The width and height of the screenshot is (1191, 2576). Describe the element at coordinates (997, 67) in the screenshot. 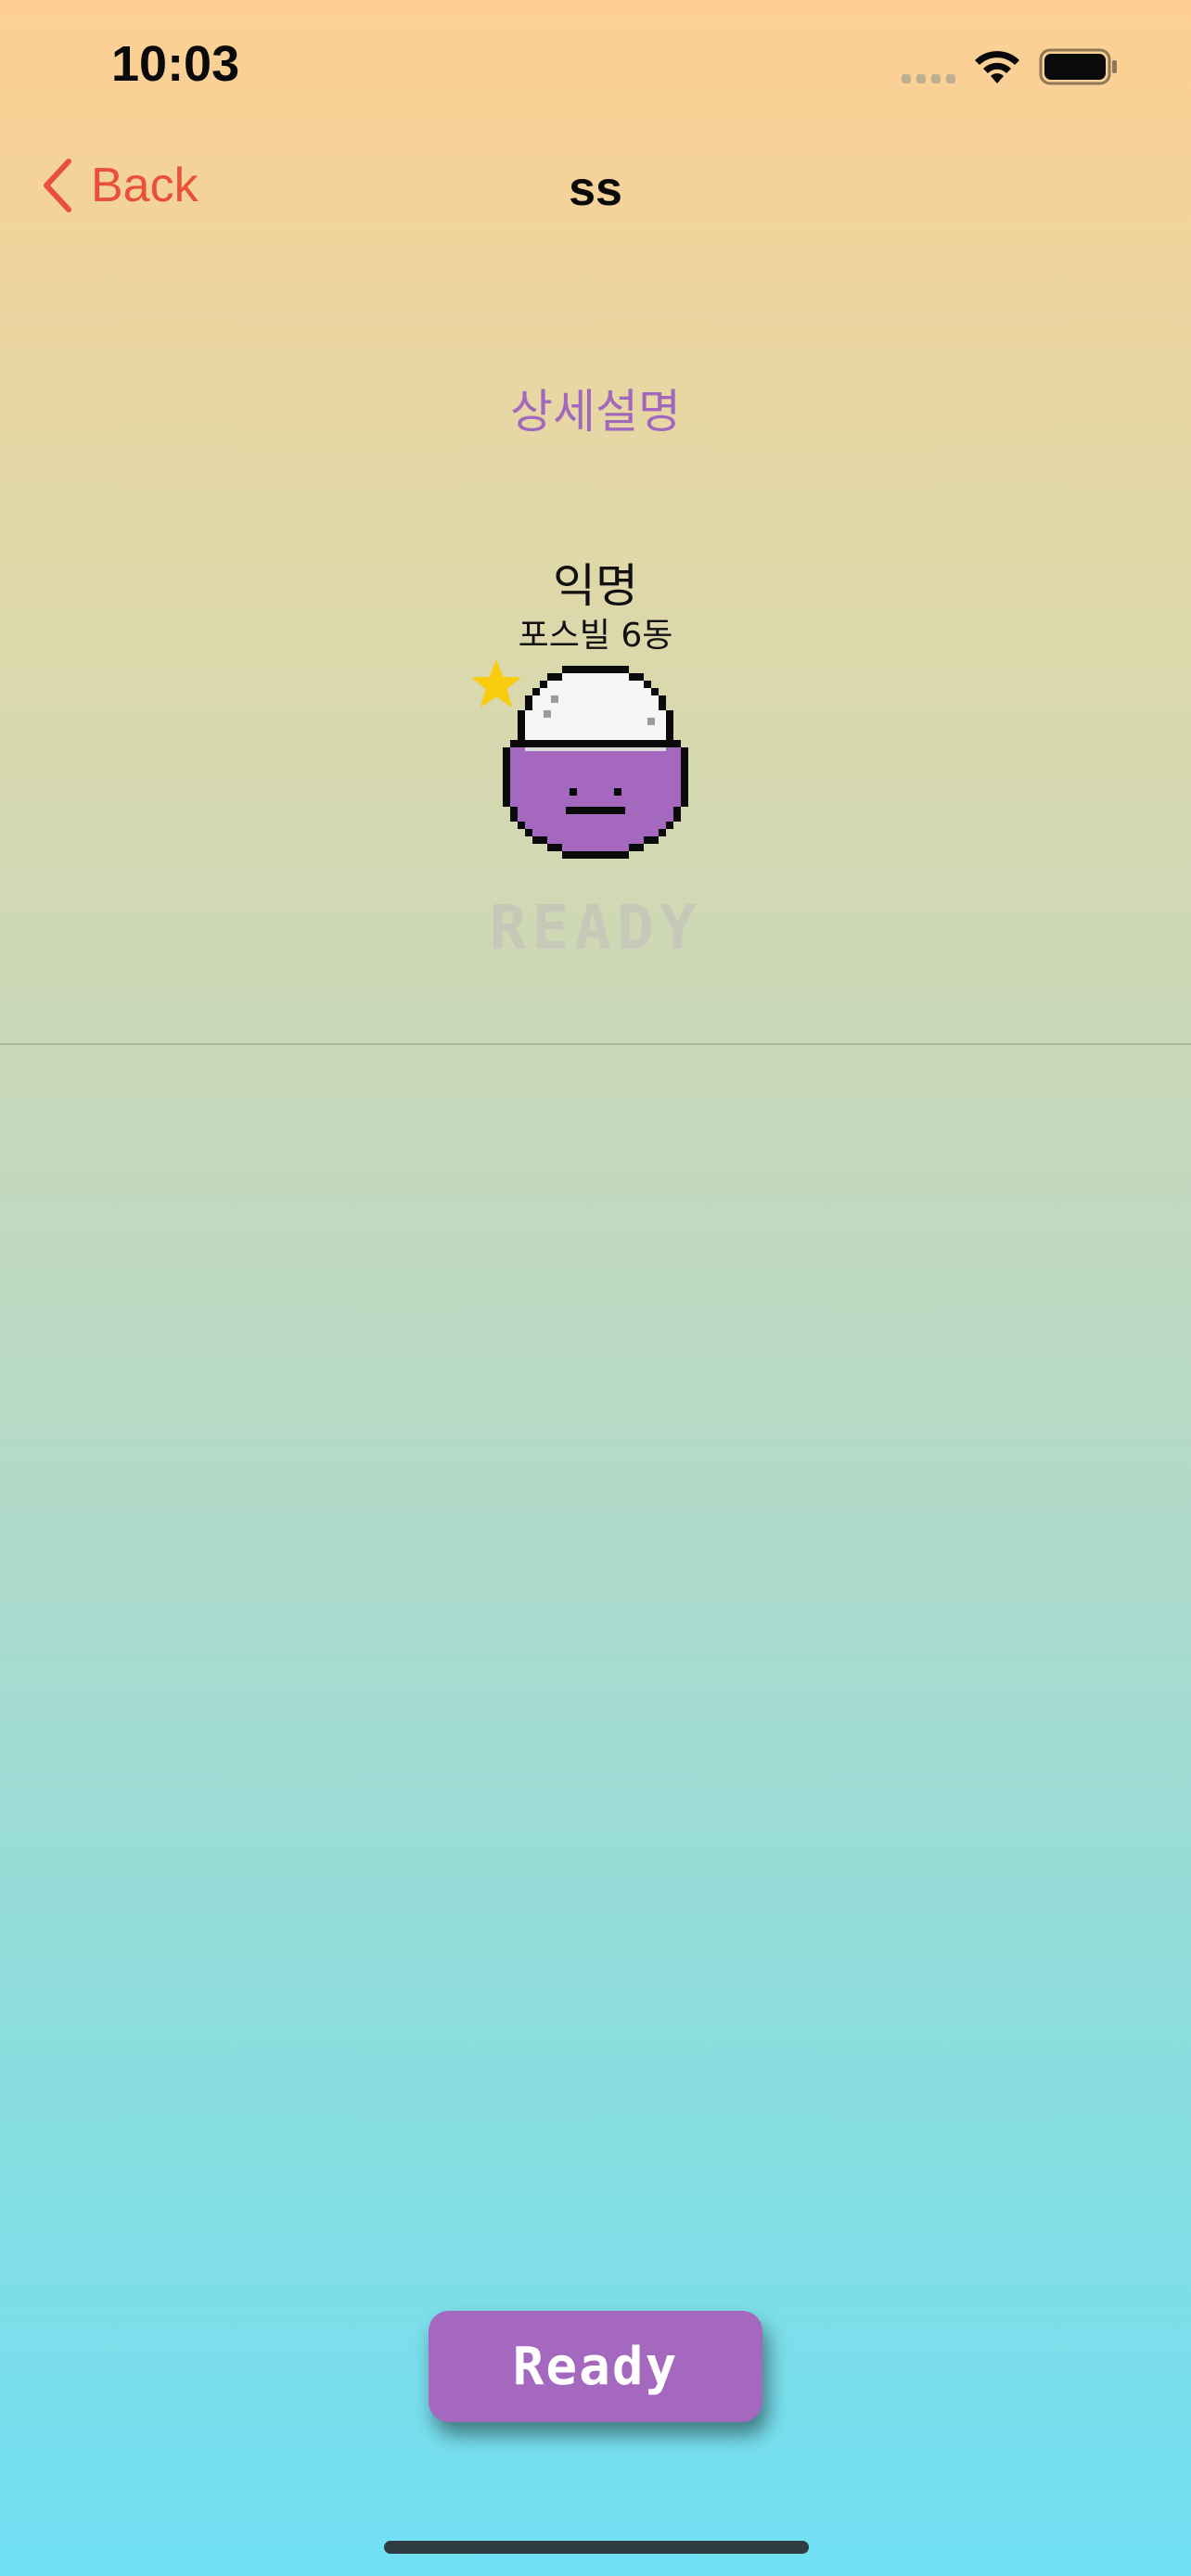

I see `wifi-icon` at that location.